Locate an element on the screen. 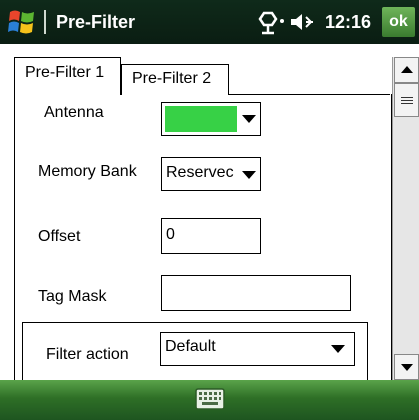 The image size is (419, 420). tab-pre-filter-1: Pre-Filter 1 is located at coordinates (67, 76).